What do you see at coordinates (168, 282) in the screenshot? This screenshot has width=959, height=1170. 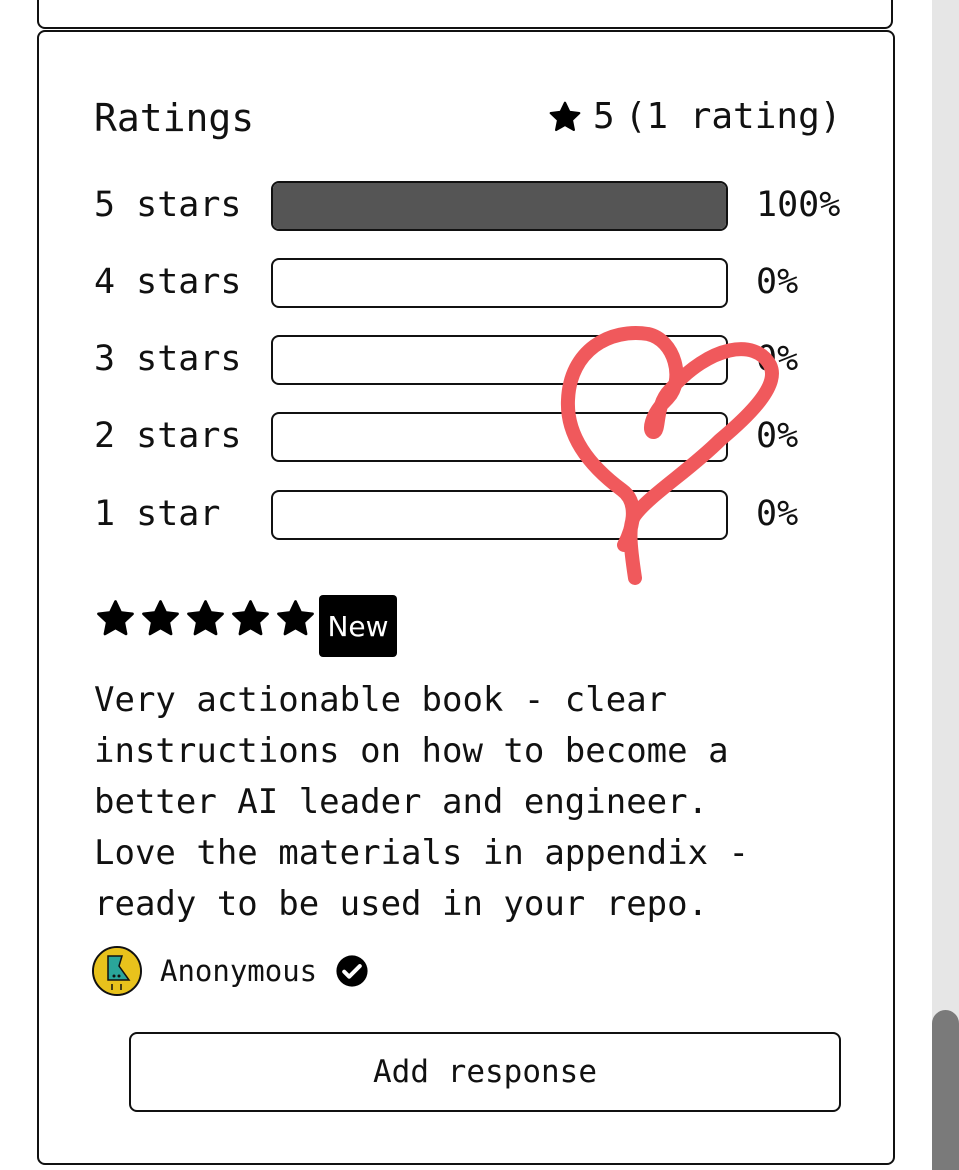 I see `rating-row-label: 4 stars` at bounding box center [168, 282].